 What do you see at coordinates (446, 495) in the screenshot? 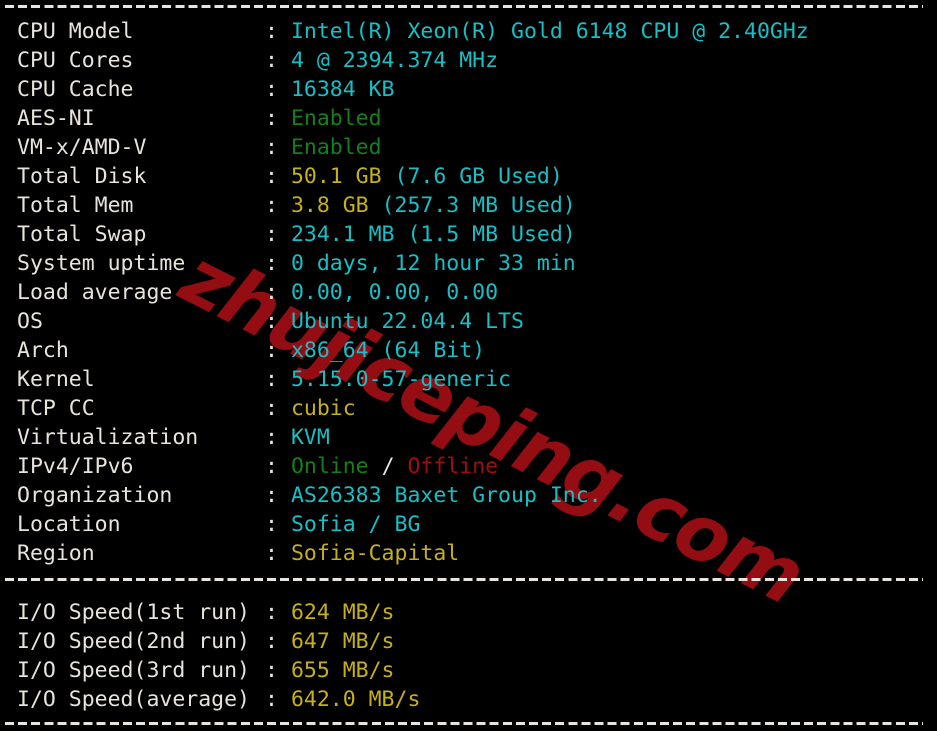
I see `info-row-value-part: AS26383 Baxet Group Inc.` at bounding box center [446, 495].